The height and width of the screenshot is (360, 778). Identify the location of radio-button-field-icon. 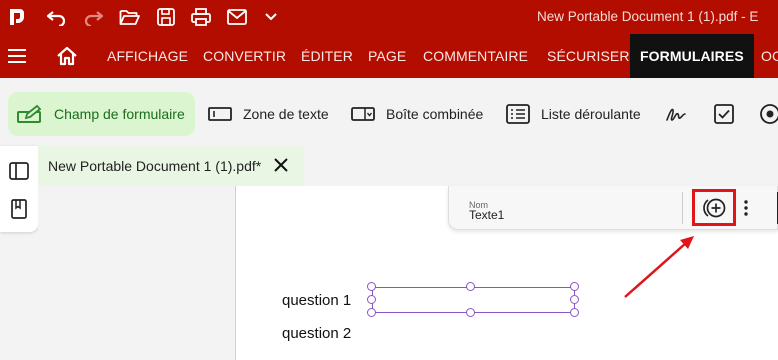
(768, 114).